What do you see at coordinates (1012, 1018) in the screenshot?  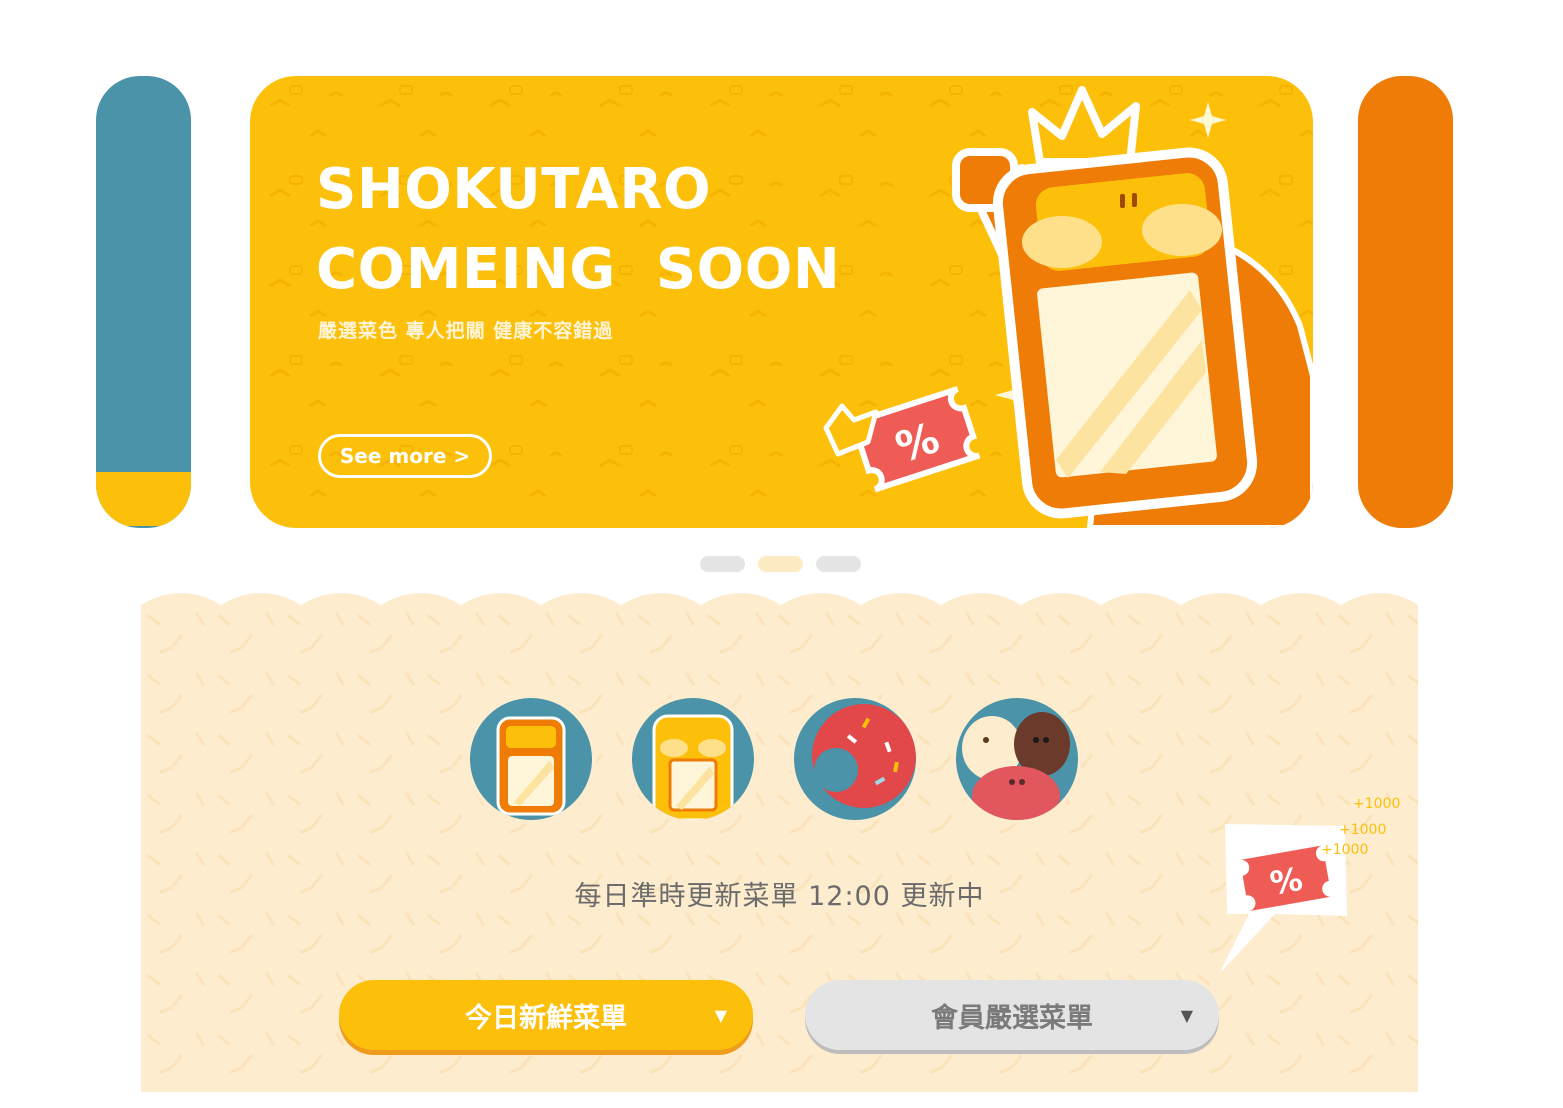 I see `member-menu-label: 會員嚴選菜單` at bounding box center [1012, 1018].